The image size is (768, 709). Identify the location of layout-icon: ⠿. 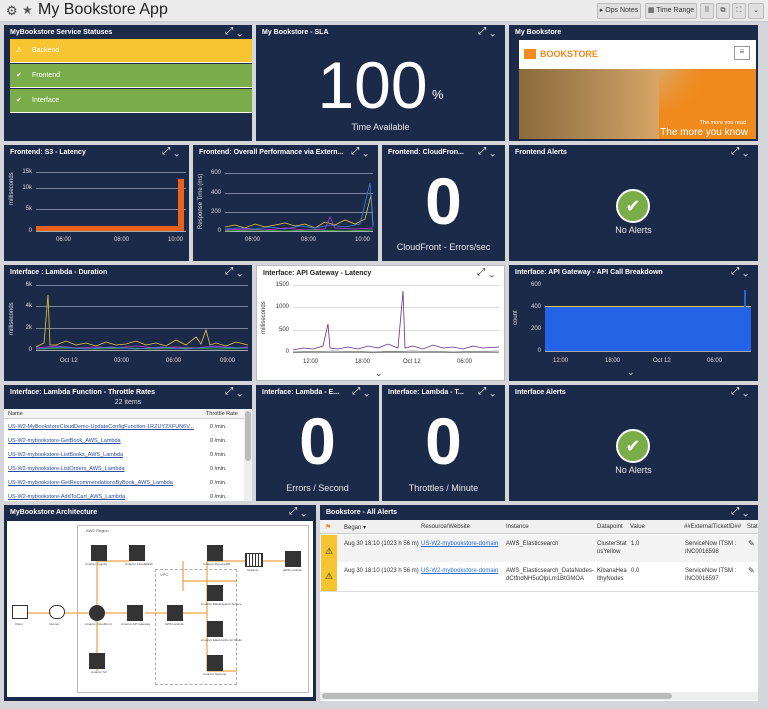
(707, 11).